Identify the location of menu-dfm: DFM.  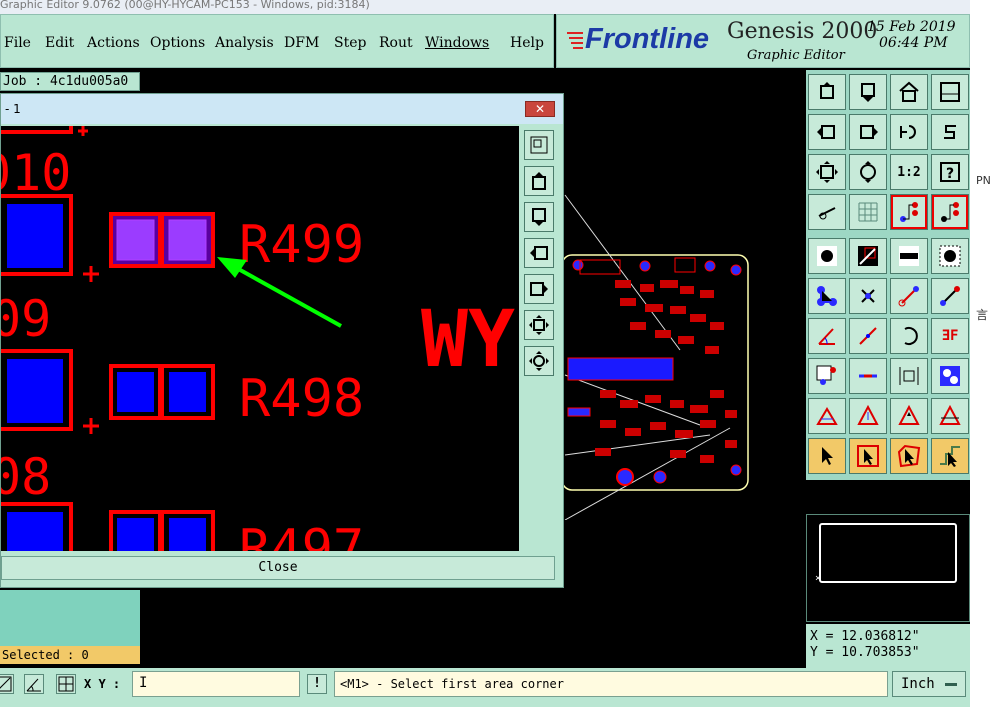
(301, 43).